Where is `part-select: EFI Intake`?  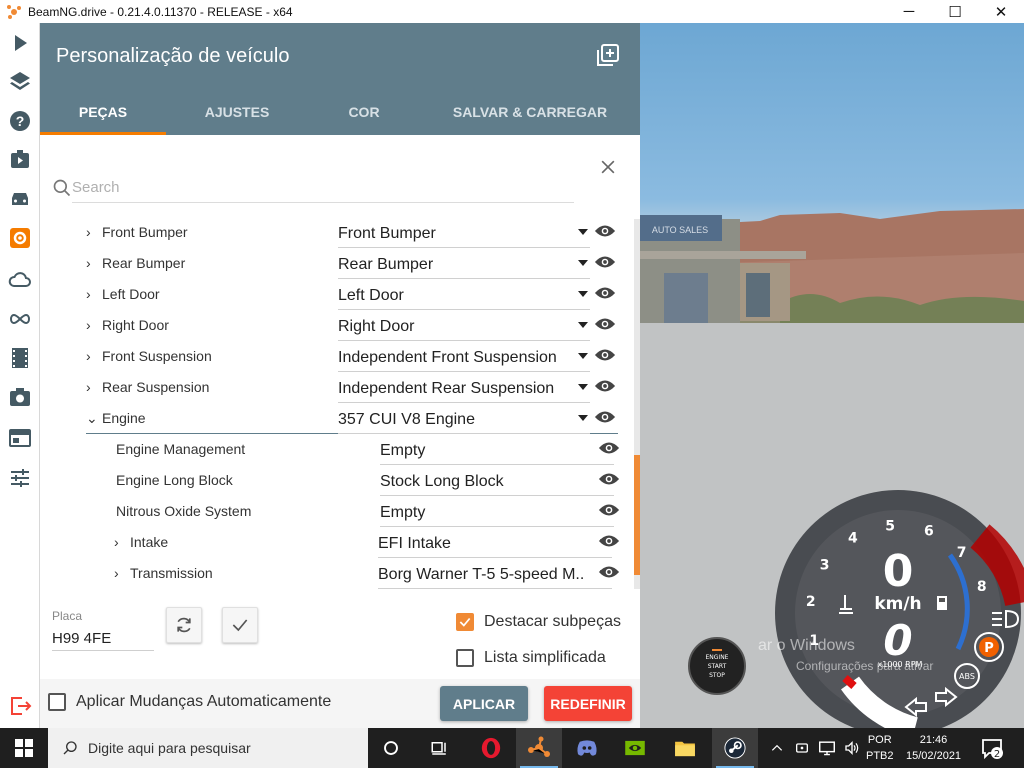 part-select: EFI Intake is located at coordinates (495, 542).